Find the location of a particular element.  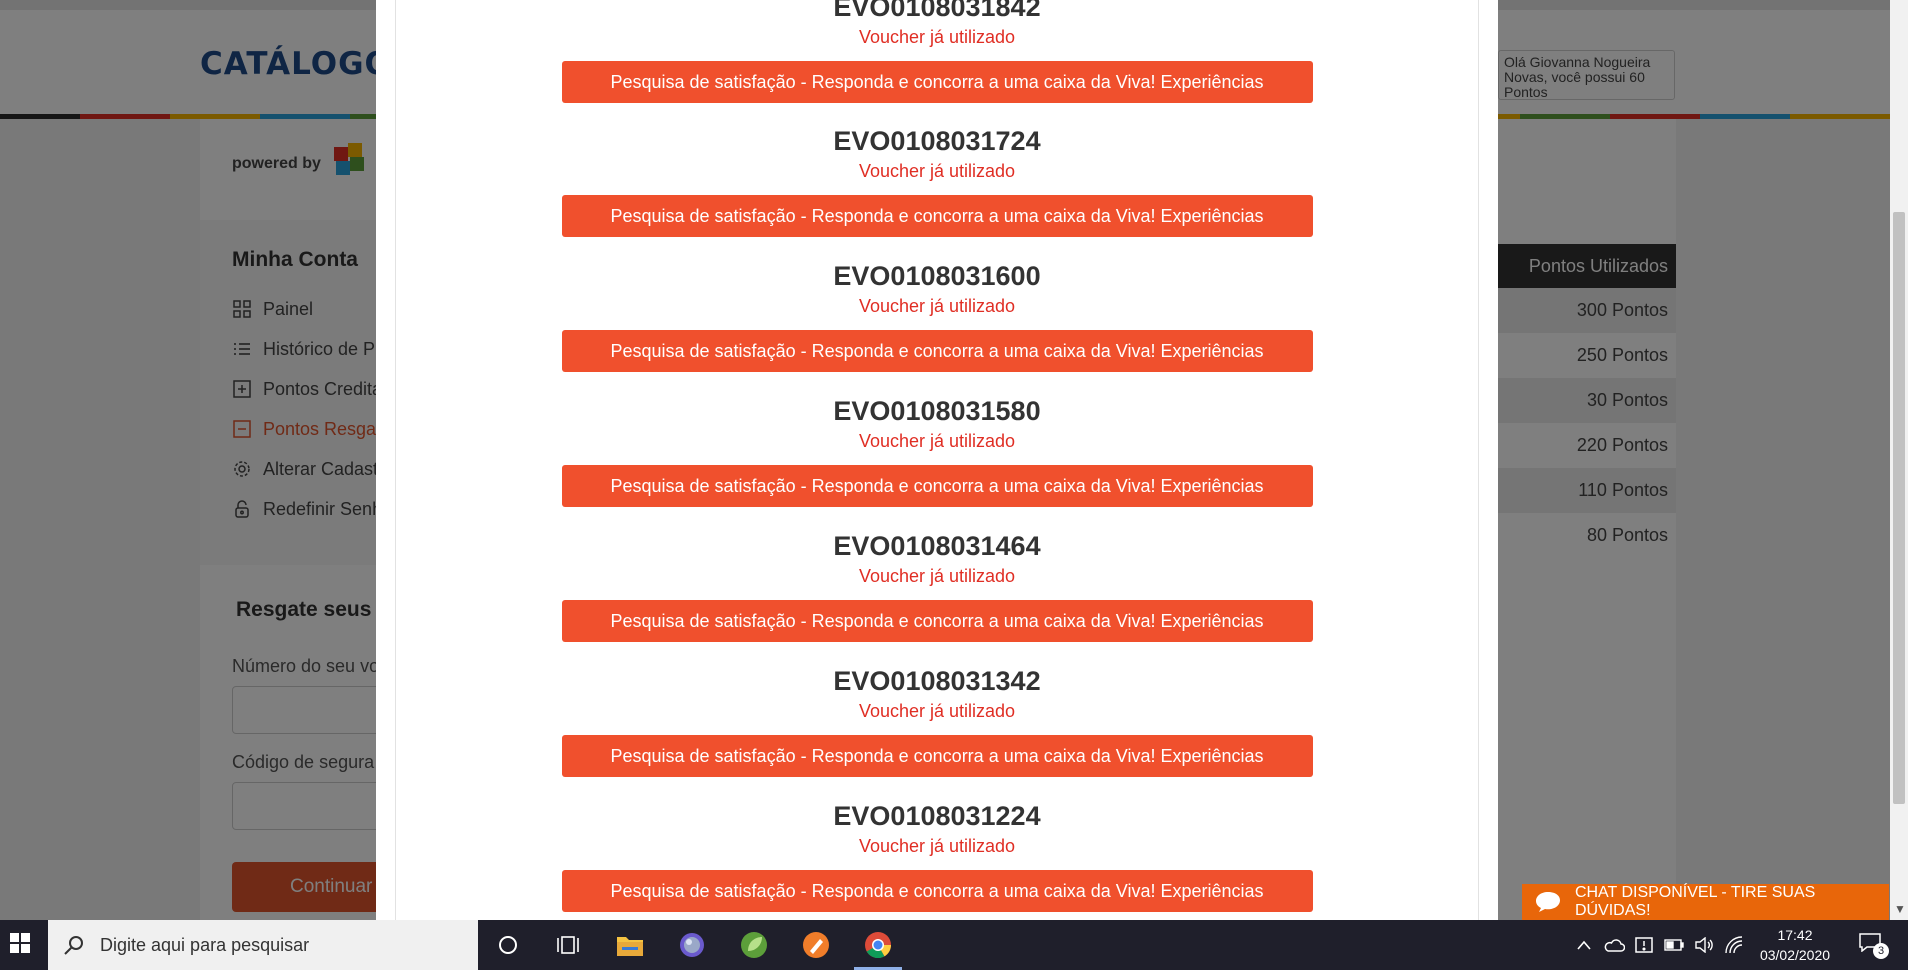

volume-icon is located at coordinates (1704, 945).